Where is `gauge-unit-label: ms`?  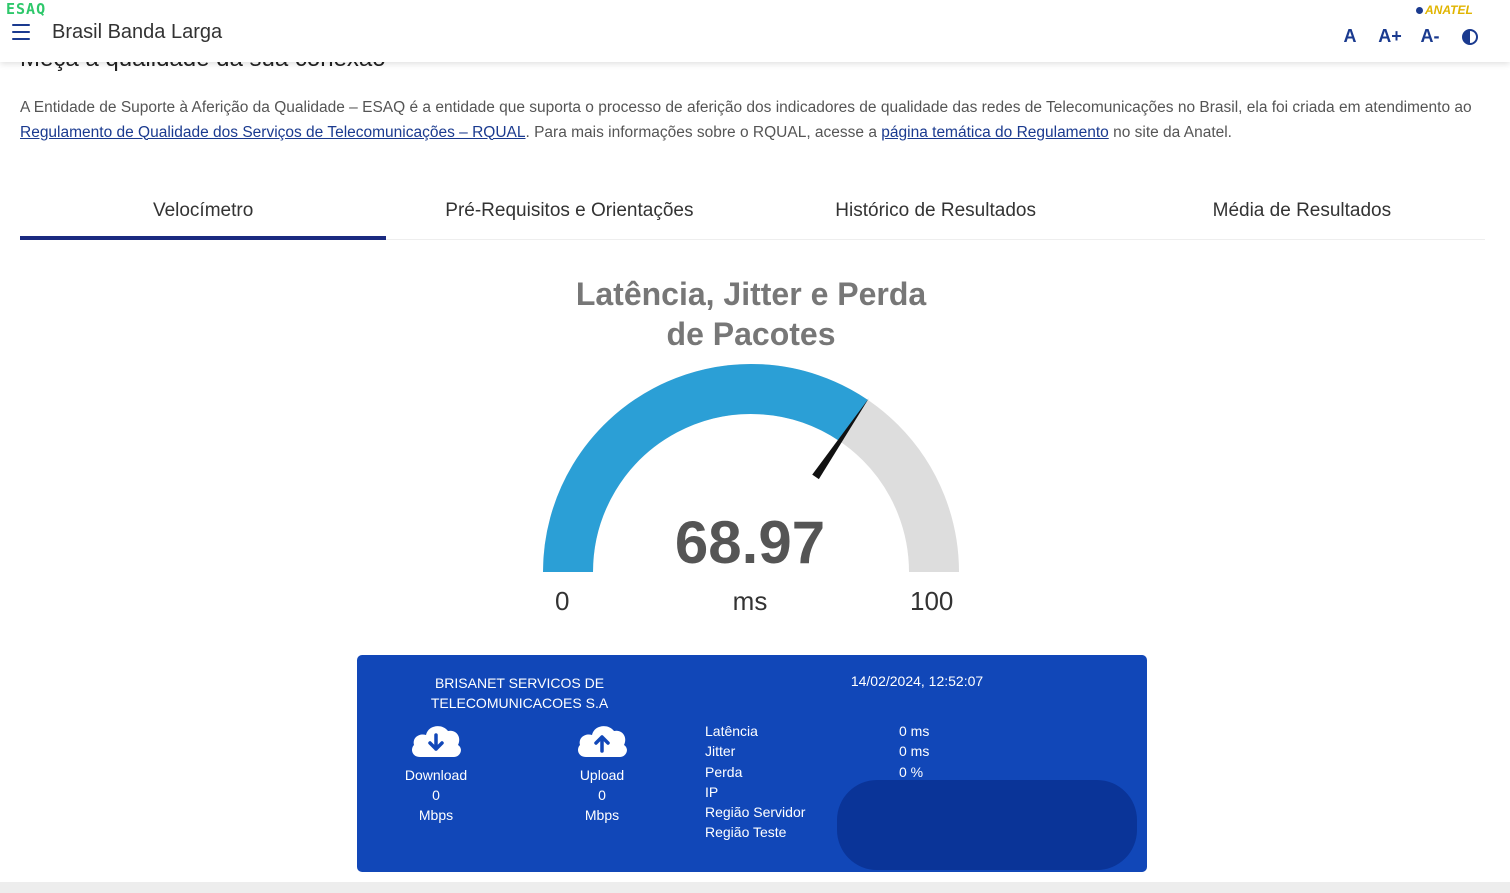 gauge-unit-label: ms is located at coordinates (750, 601).